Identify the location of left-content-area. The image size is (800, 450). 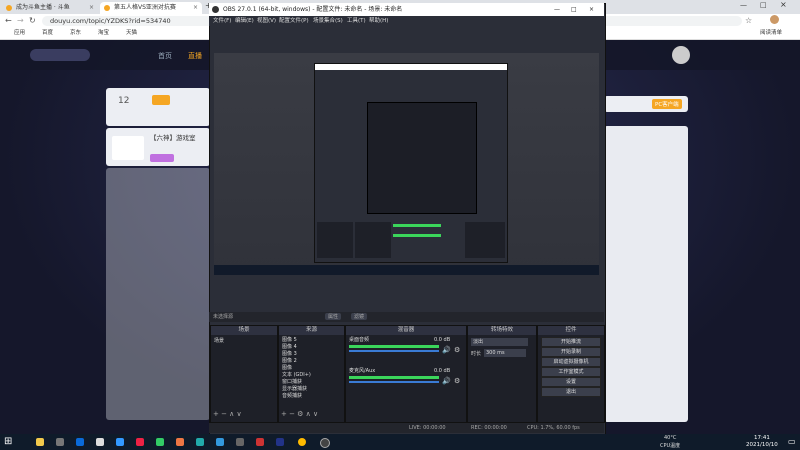
(158, 294).